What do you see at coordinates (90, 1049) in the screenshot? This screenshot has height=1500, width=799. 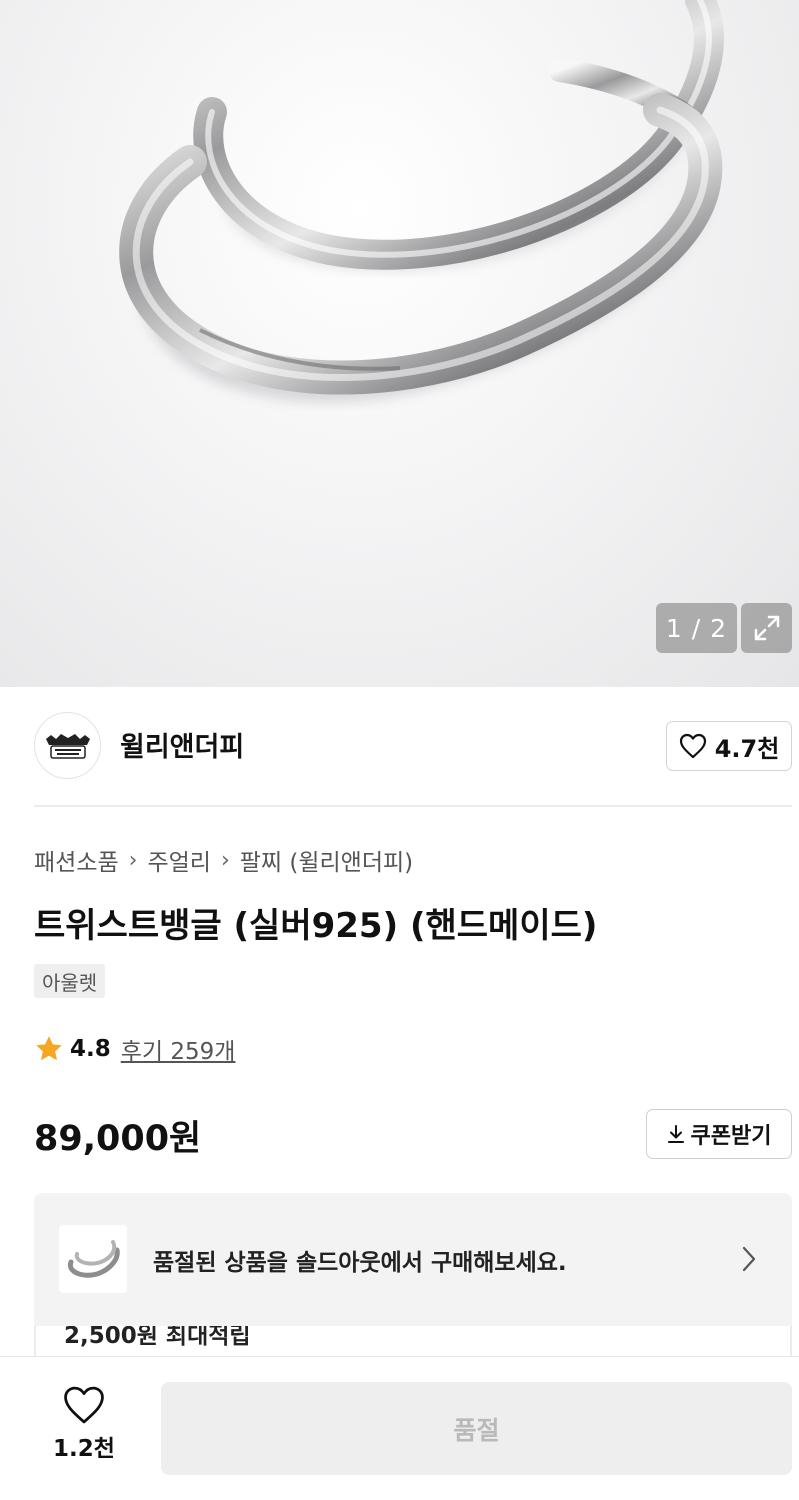 I see `rating-score: 4.8` at bounding box center [90, 1049].